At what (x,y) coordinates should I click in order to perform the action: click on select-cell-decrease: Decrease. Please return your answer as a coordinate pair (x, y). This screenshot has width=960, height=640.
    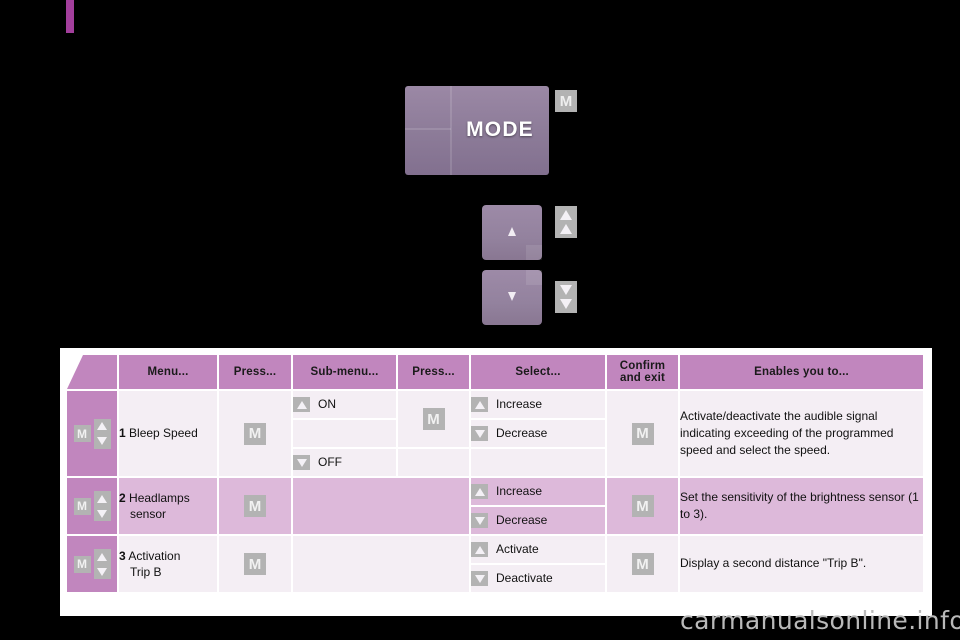
    Looking at the image, I should click on (538, 433).